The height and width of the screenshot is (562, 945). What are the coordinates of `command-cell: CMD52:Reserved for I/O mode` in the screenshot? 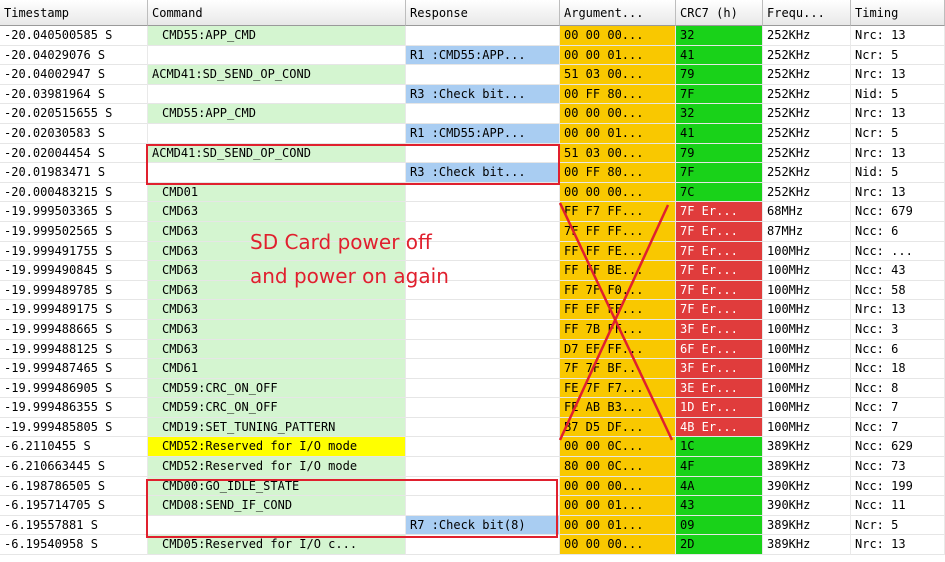 It's located at (277, 447).